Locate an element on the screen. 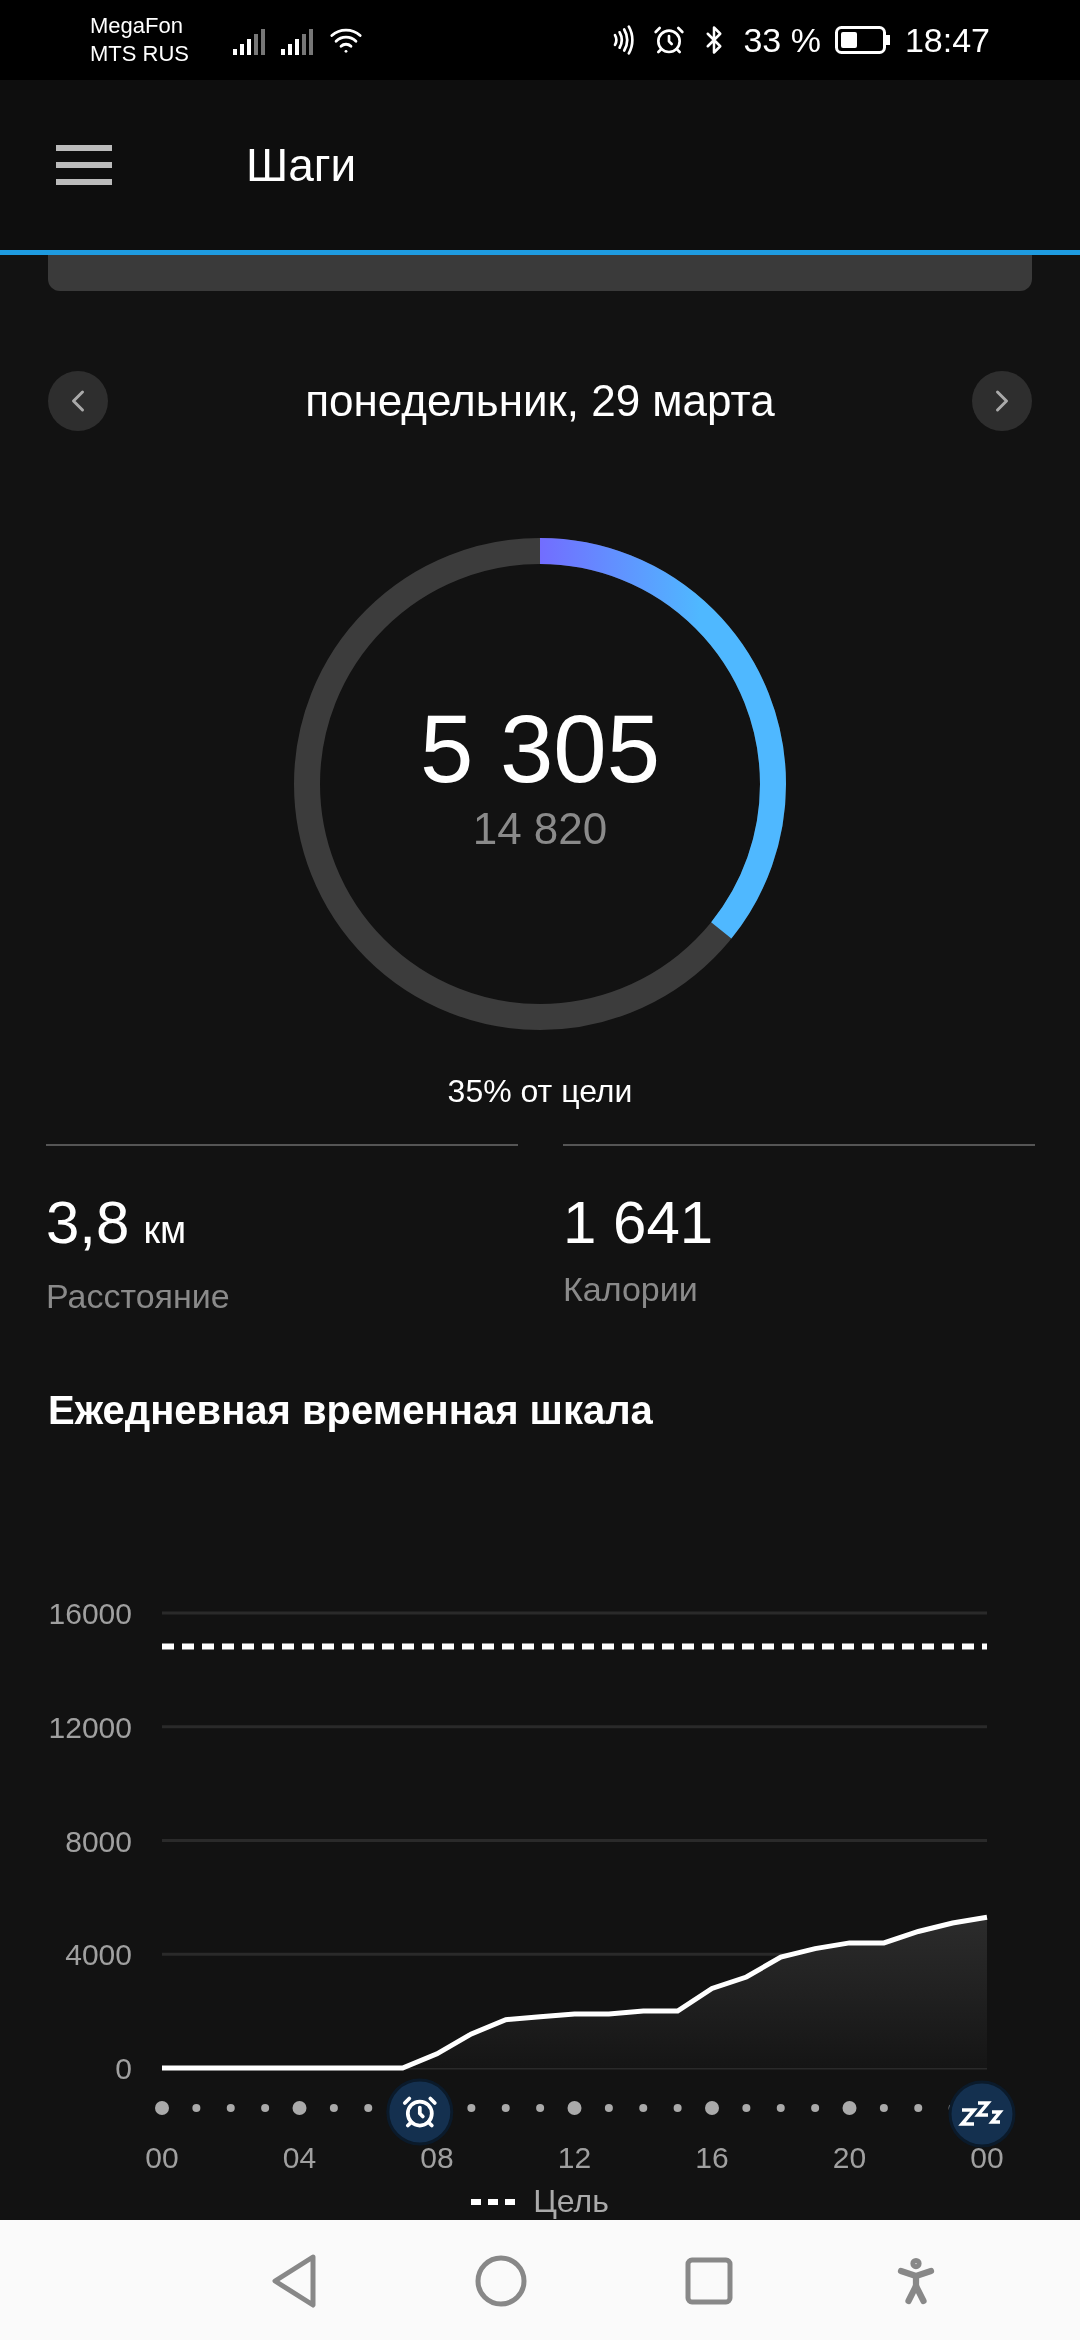 Image resolution: width=1080 pixels, height=2340 pixels. screen-title: Шаги is located at coordinates (301, 165).